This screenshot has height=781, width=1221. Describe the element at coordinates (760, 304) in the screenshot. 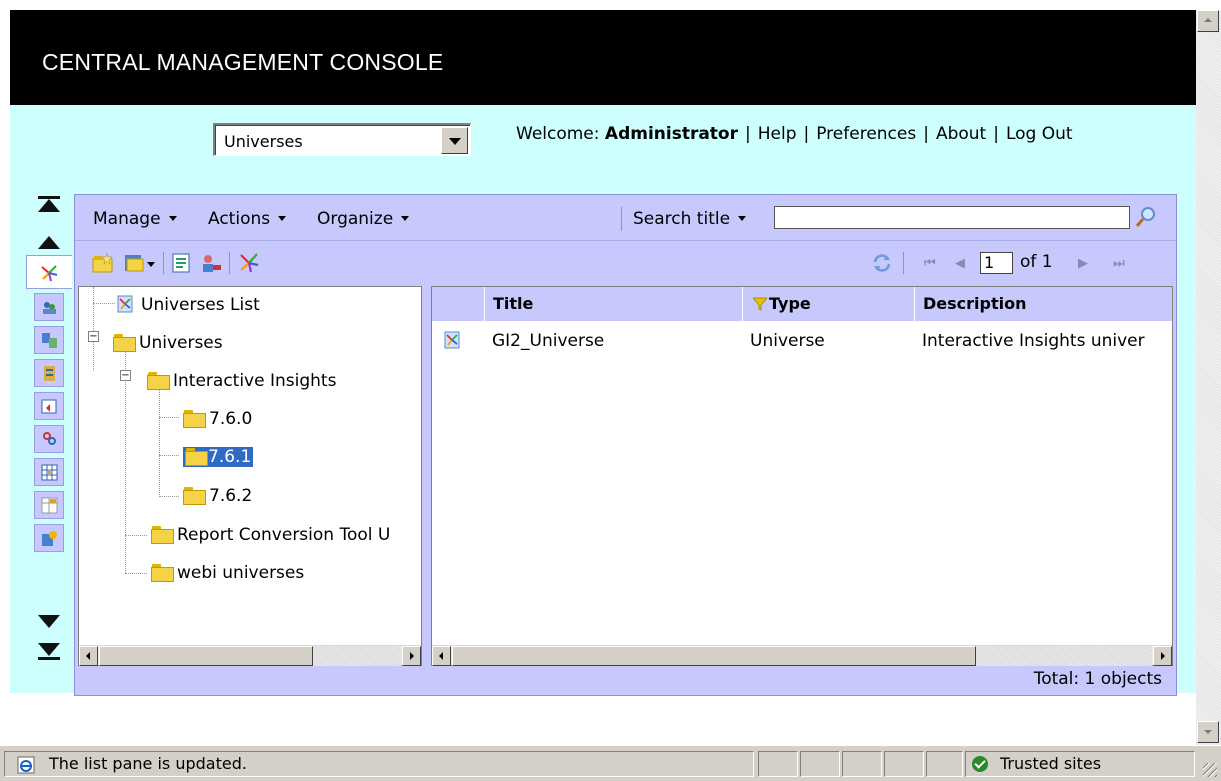

I see `filter-icon` at that location.